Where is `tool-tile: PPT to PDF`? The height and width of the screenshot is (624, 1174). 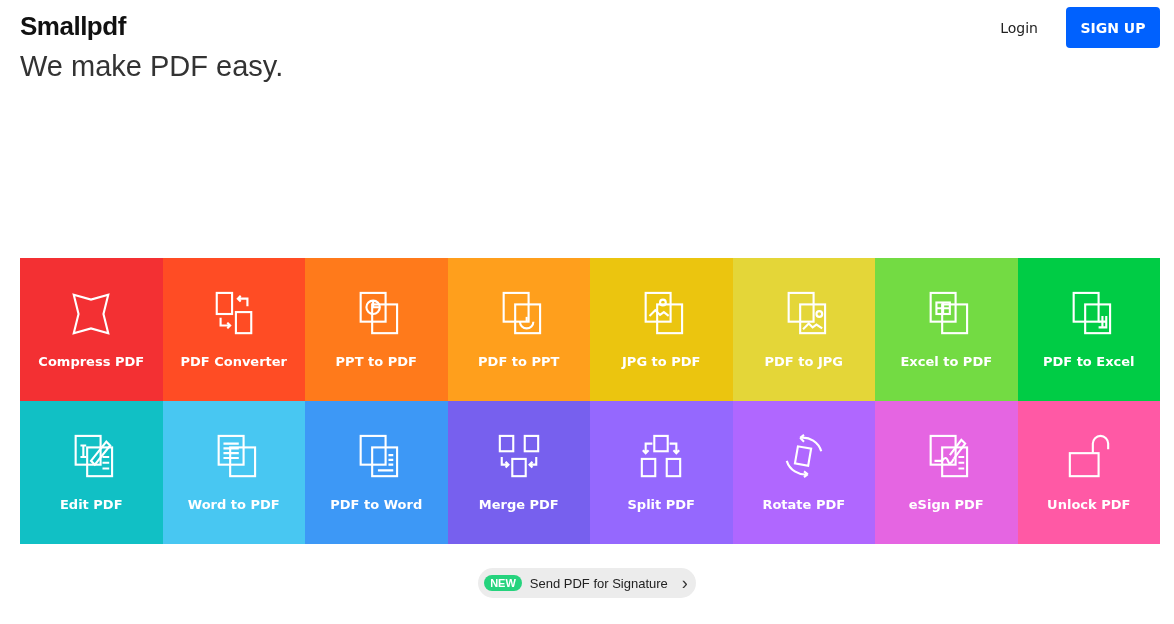
tool-tile: PPT to PDF is located at coordinates (376, 329).